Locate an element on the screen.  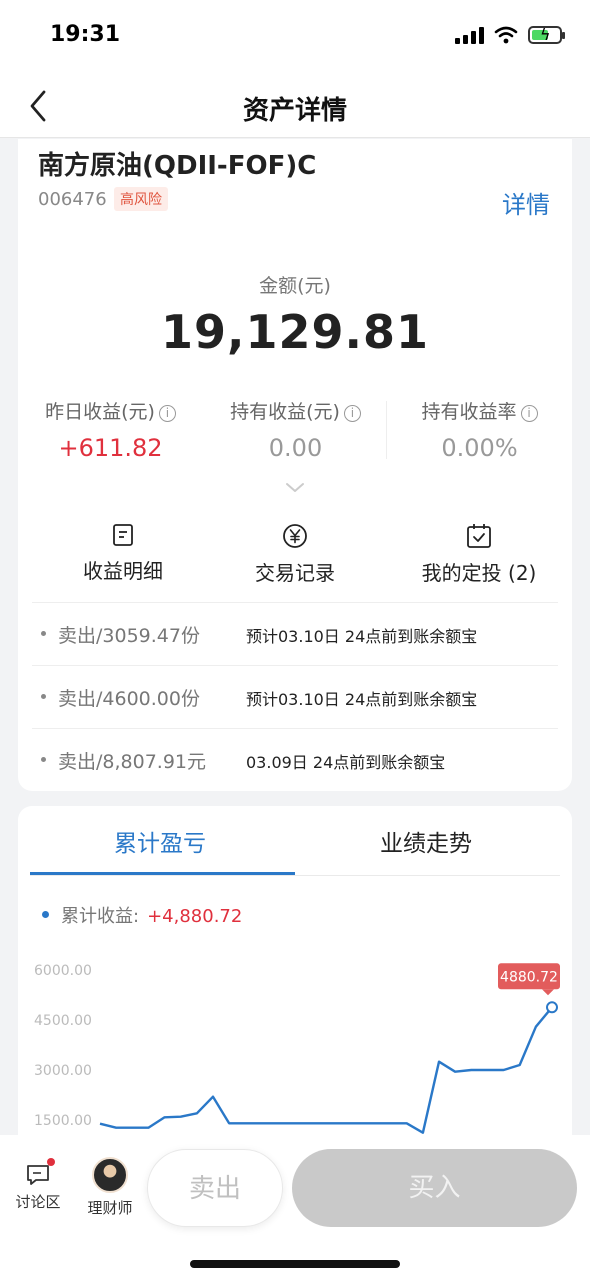
transaction-type: 卖出/4600.00份 is located at coordinates (129, 699).